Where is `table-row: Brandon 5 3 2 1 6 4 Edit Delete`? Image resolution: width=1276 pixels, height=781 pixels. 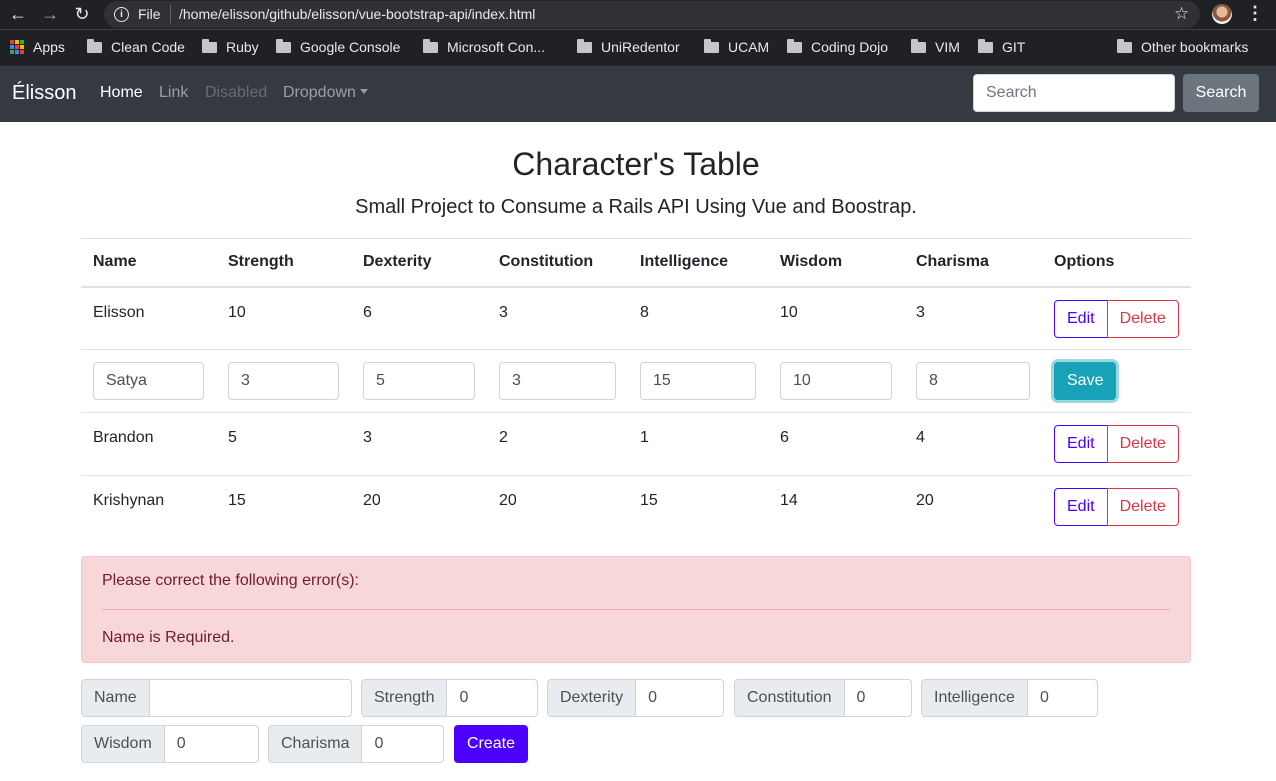
table-row: Brandon 5 3 2 1 6 4 Edit Delete is located at coordinates (636, 444).